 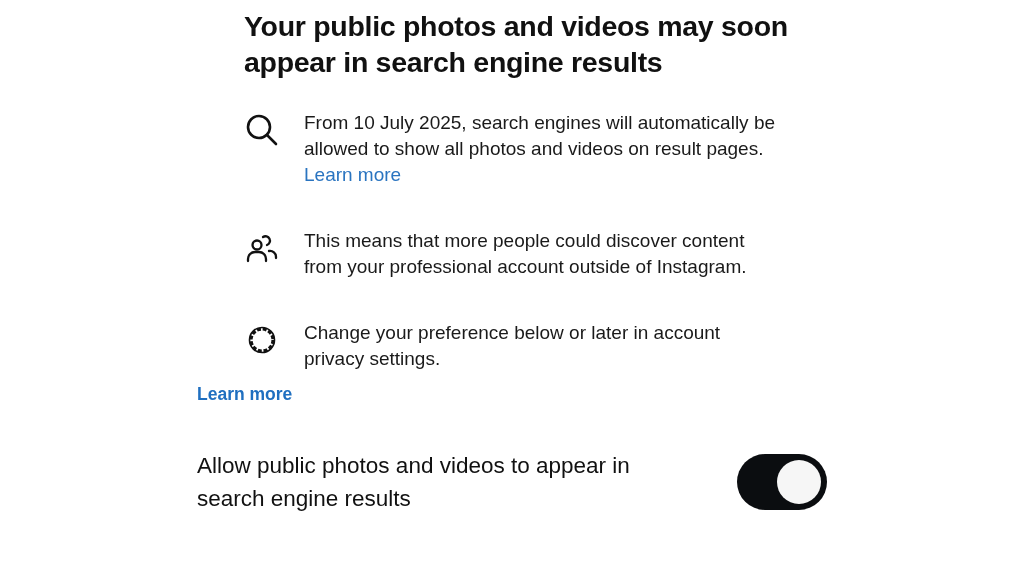 I want to click on toggle-switch, so click(x=782, y=482).